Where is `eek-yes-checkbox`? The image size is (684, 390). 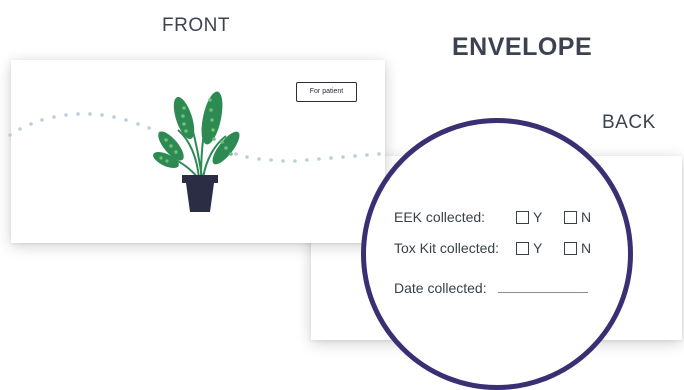 eek-yes-checkbox is located at coordinates (522, 217).